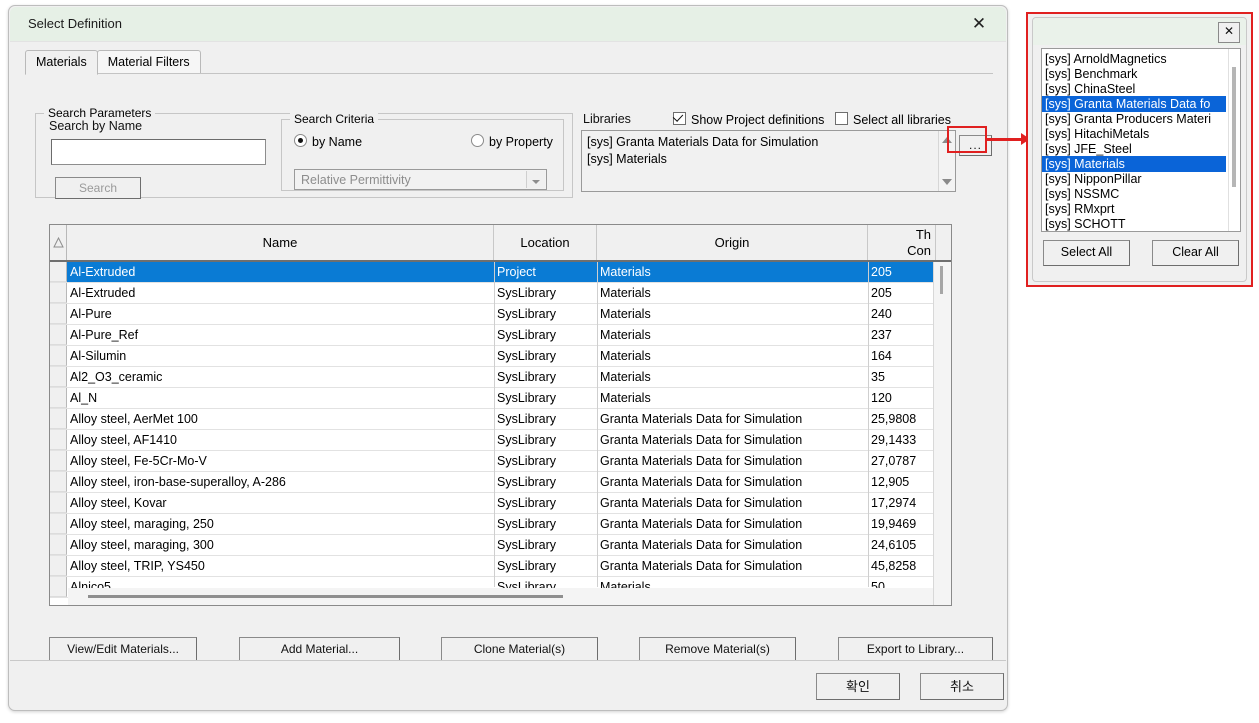 This screenshot has width=1259, height=723. What do you see at coordinates (328, 141) in the screenshot?
I see `radio-by-name: by Name` at bounding box center [328, 141].